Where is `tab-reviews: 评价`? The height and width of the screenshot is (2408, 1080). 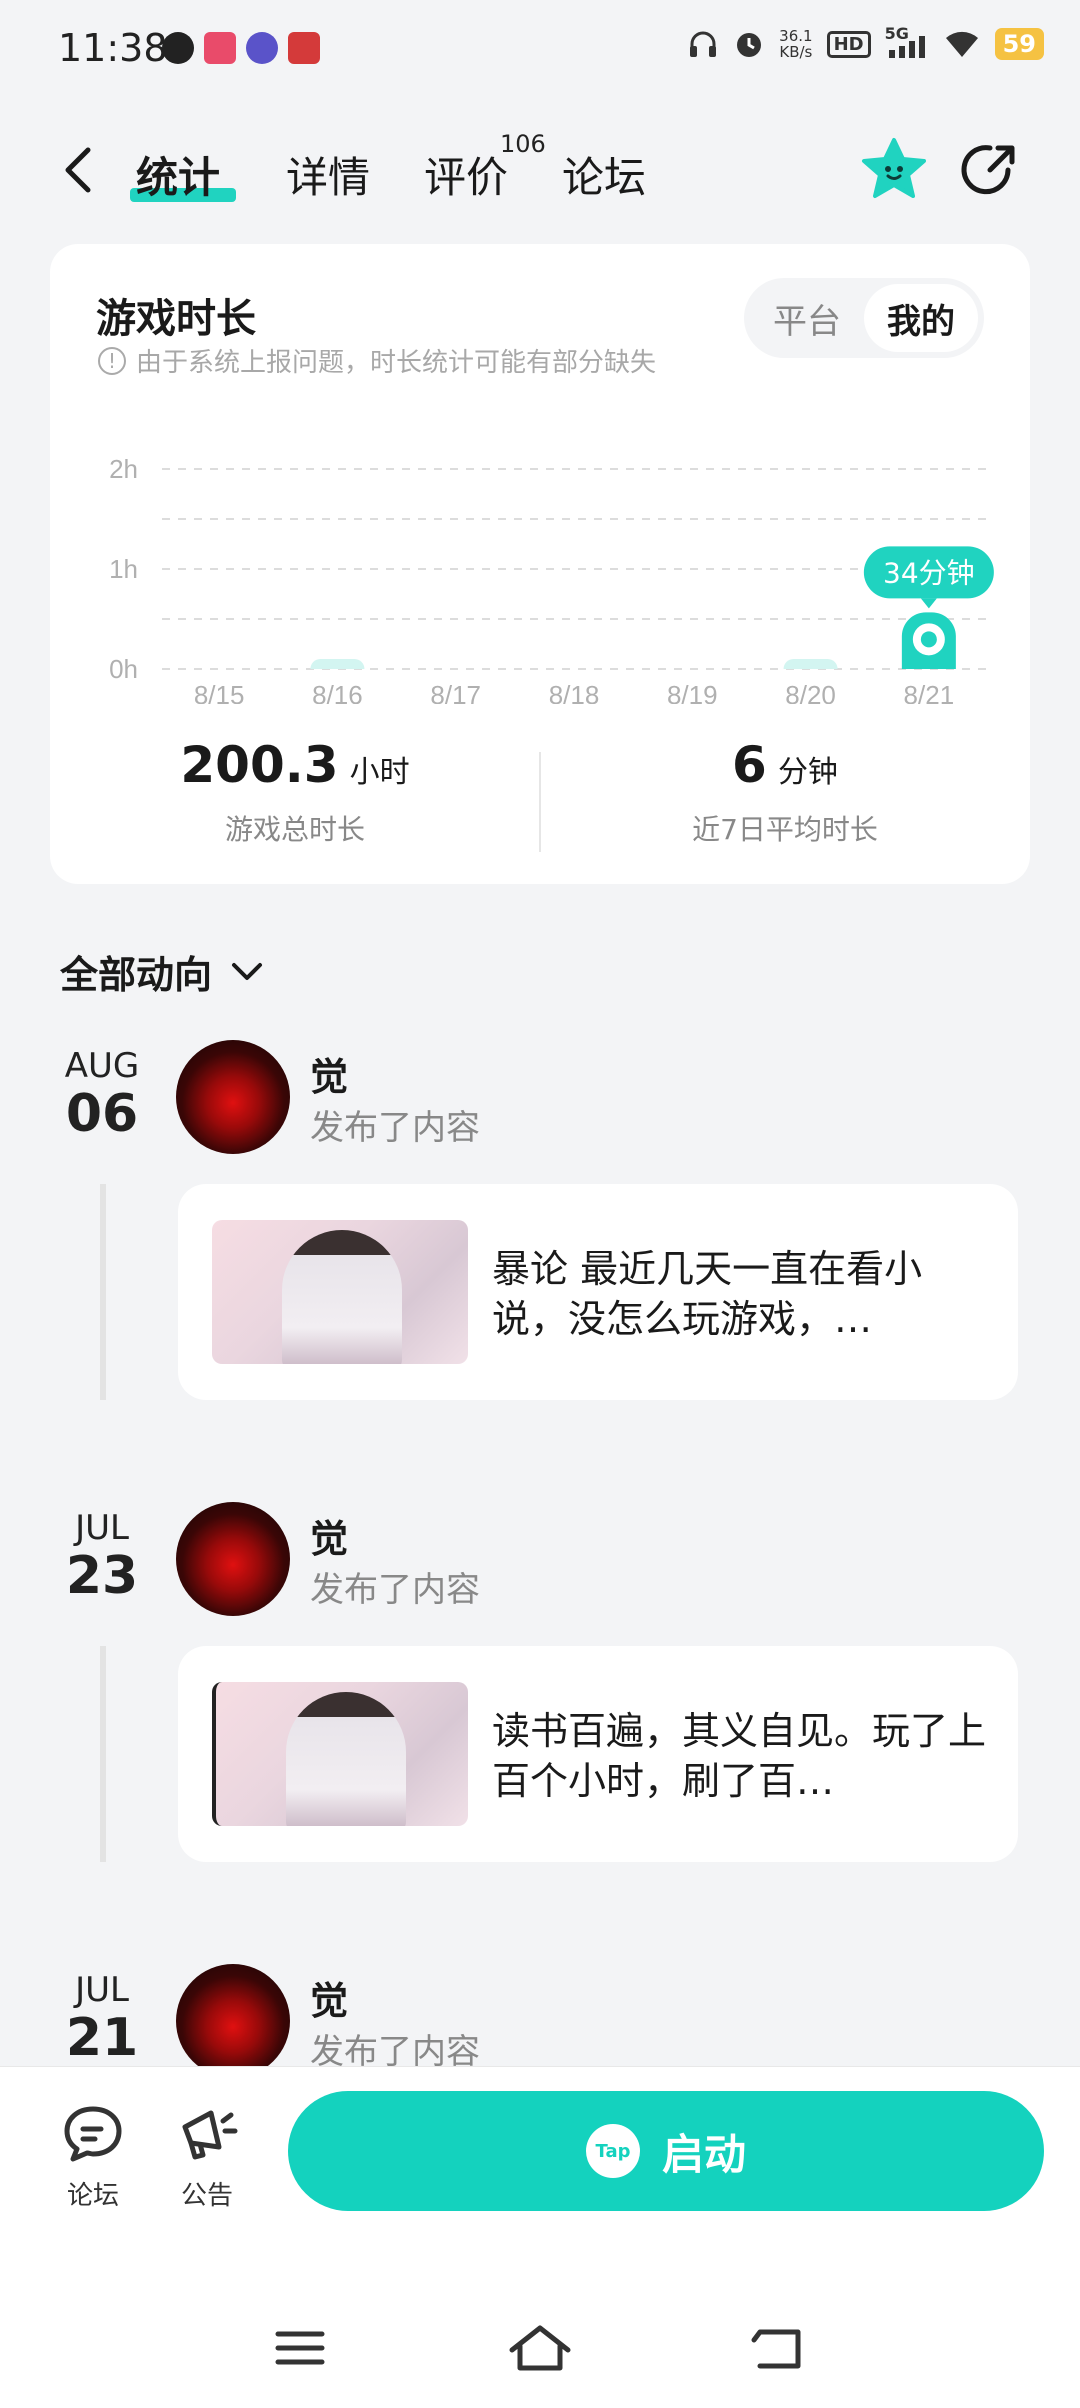
tab-reviews: 评价 is located at coordinates (466, 174).